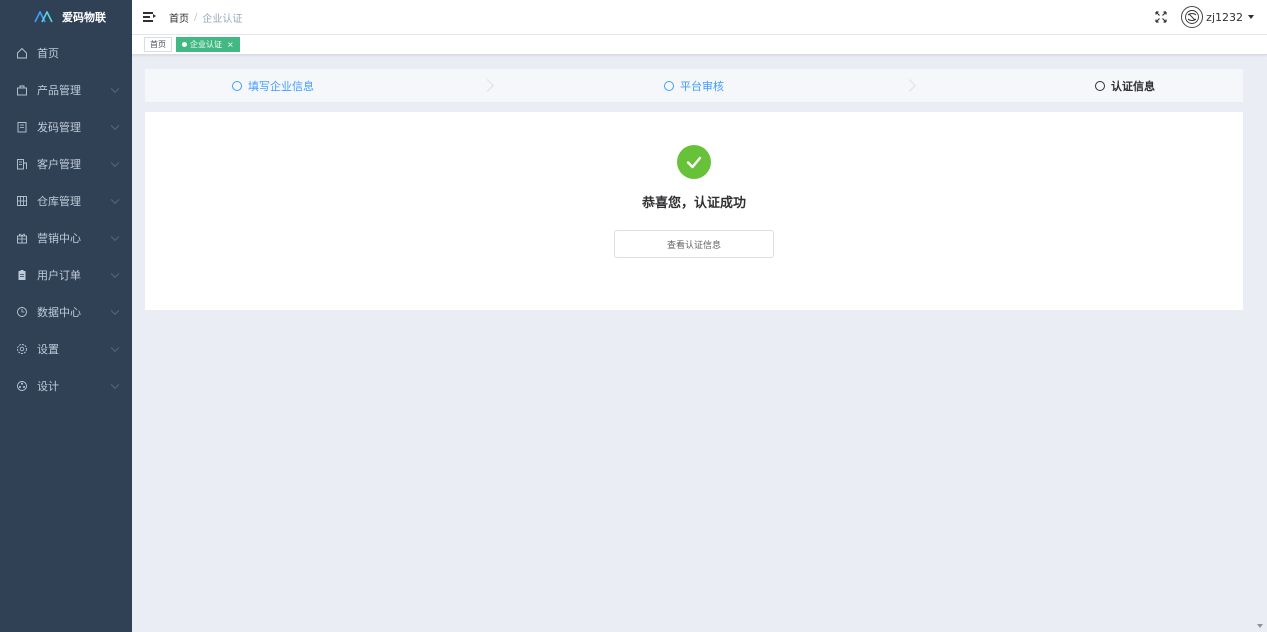 The width and height of the screenshot is (1267, 632). I want to click on sidebar-item-customer: 客户管理, so click(66, 163).